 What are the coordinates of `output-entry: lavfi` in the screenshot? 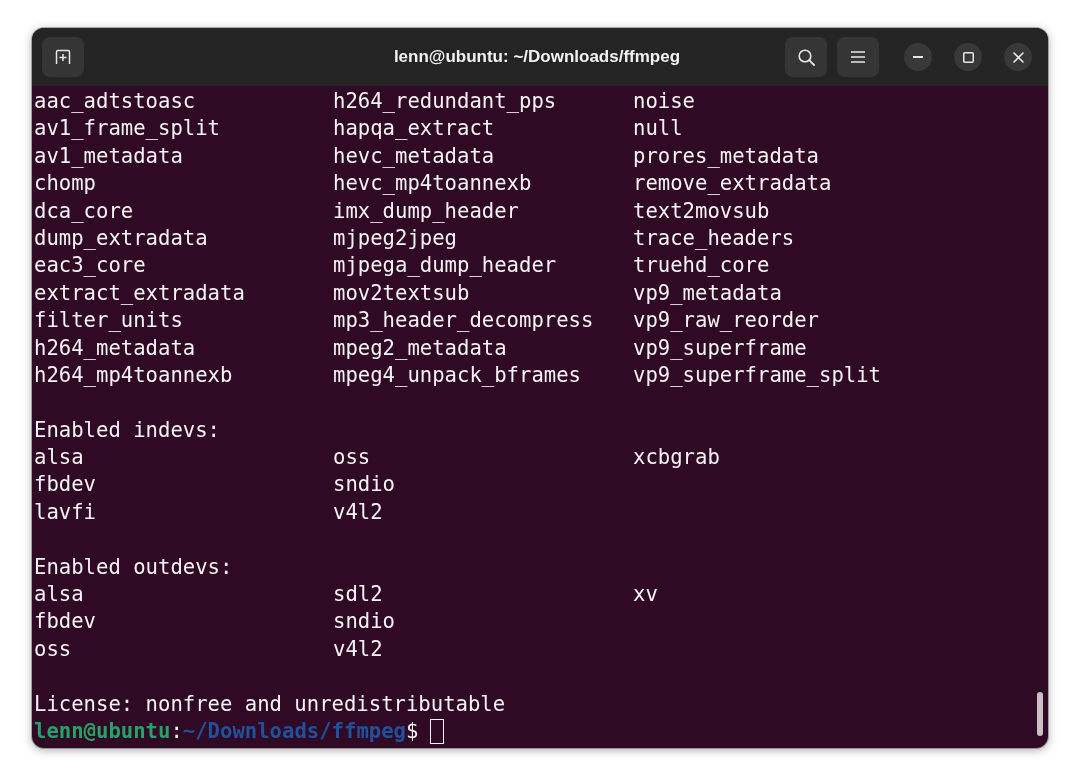 It's located at (65, 512).